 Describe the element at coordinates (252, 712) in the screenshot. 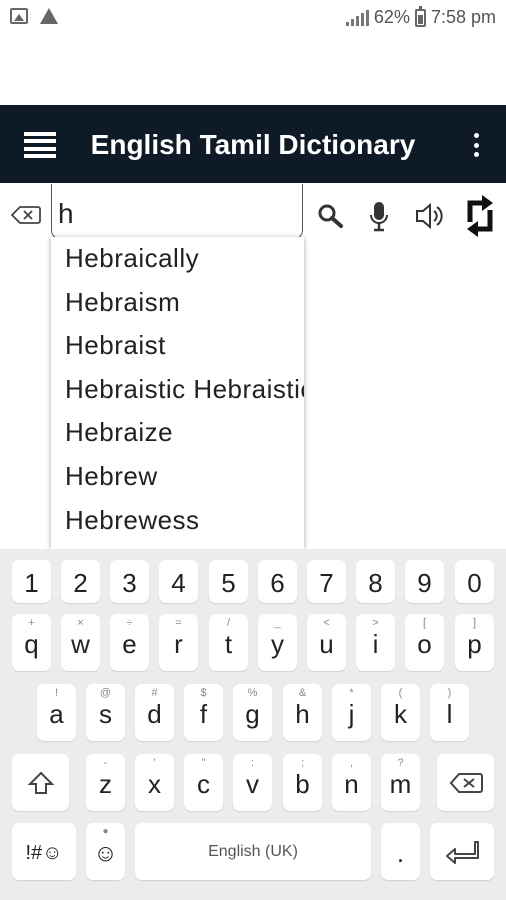

I see `key-g: % g` at that location.